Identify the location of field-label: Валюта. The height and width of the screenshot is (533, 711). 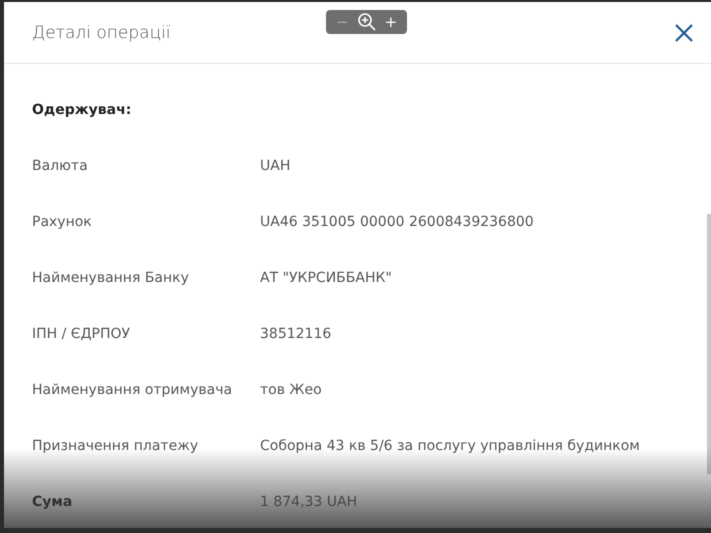
(60, 166).